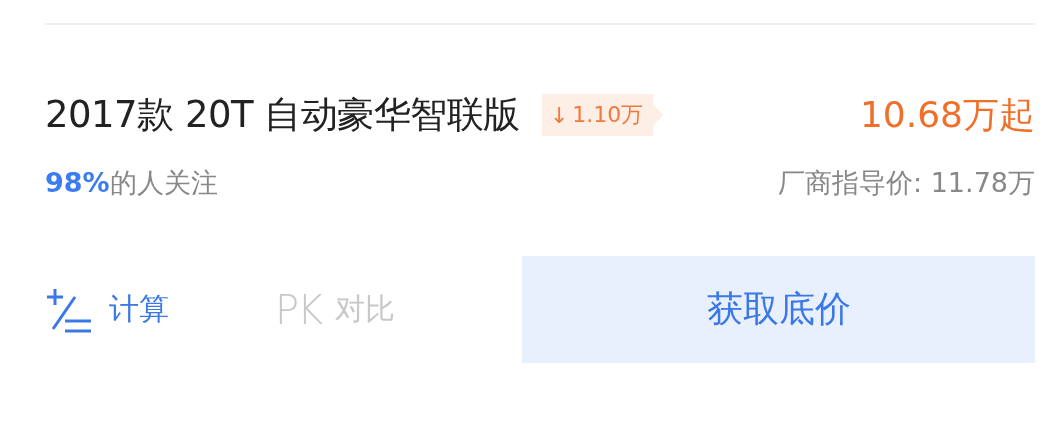 The height and width of the screenshot is (435, 1051). Describe the element at coordinates (282, 115) in the screenshot. I see `model-title: 2017款 20T 自动豪华智联版` at that location.